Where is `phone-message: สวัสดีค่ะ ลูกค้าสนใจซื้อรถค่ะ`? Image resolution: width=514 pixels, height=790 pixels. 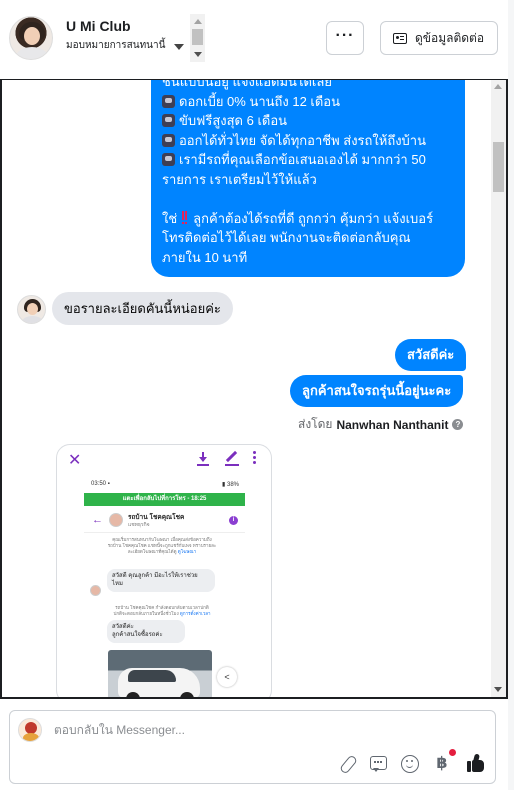
phone-message: สวัสดีค่ะ ลูกค้าสนใจซื้อรถค่ะ is located at coordinates (146, 631).